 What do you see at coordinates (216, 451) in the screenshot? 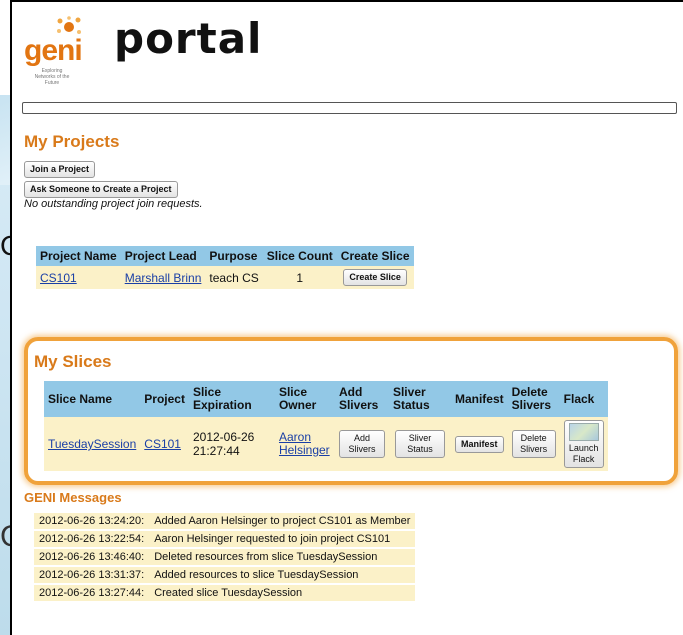
I see `slice-expiration-time: 21:27:44` at bounding box center [216, 451].